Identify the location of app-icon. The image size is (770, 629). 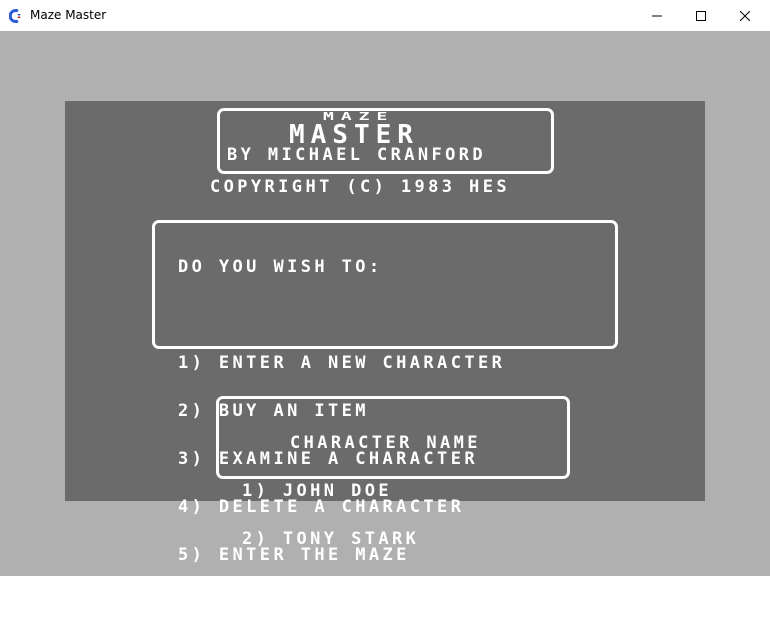
(15, 15).